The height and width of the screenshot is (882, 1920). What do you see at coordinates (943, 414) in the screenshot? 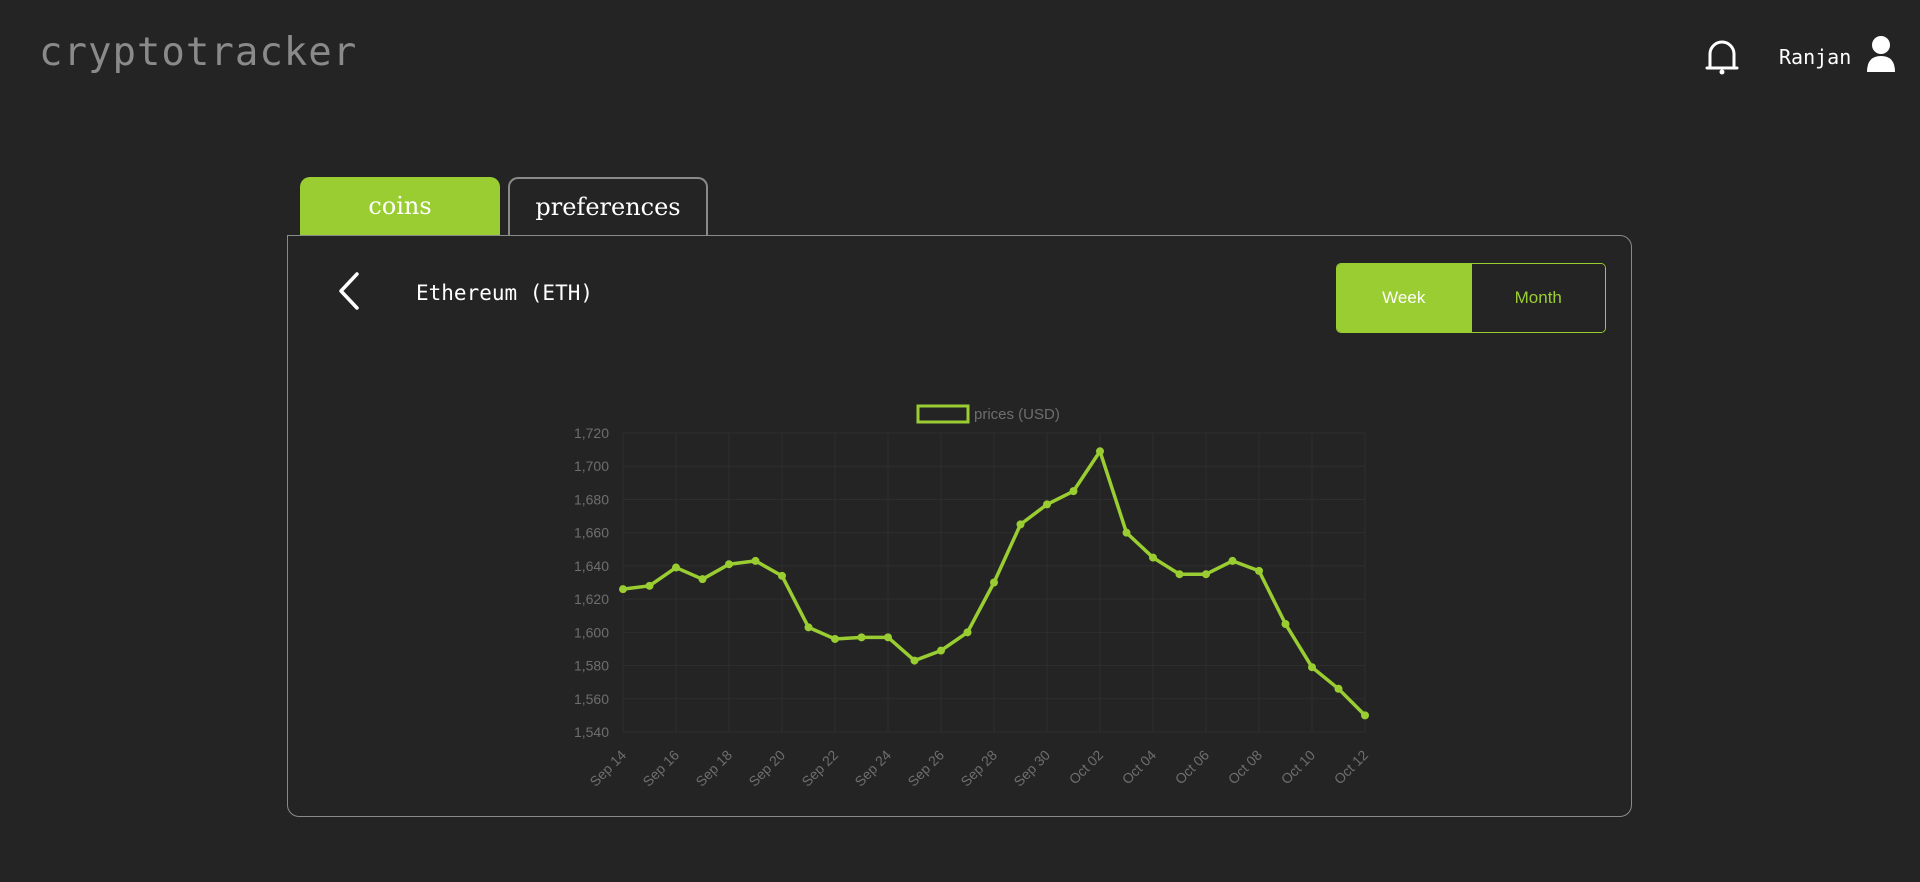
I see `legend-swatch` at bounding box center [943, 414].